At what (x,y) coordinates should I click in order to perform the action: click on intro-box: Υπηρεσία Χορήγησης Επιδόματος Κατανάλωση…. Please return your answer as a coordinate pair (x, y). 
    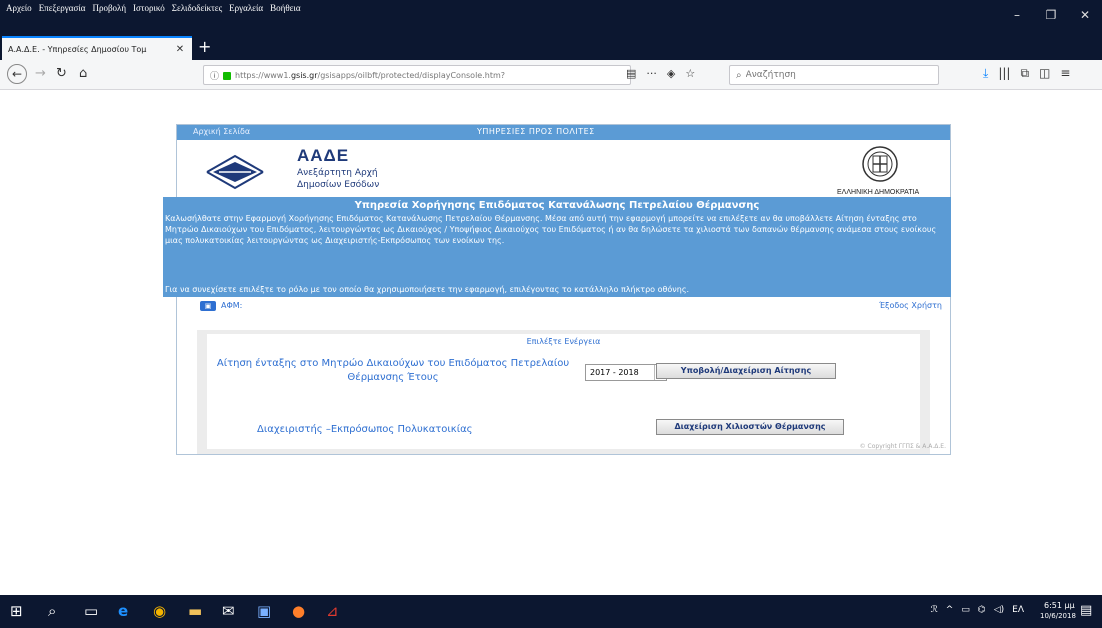
    Looking at the image, I should click on (557, 247).